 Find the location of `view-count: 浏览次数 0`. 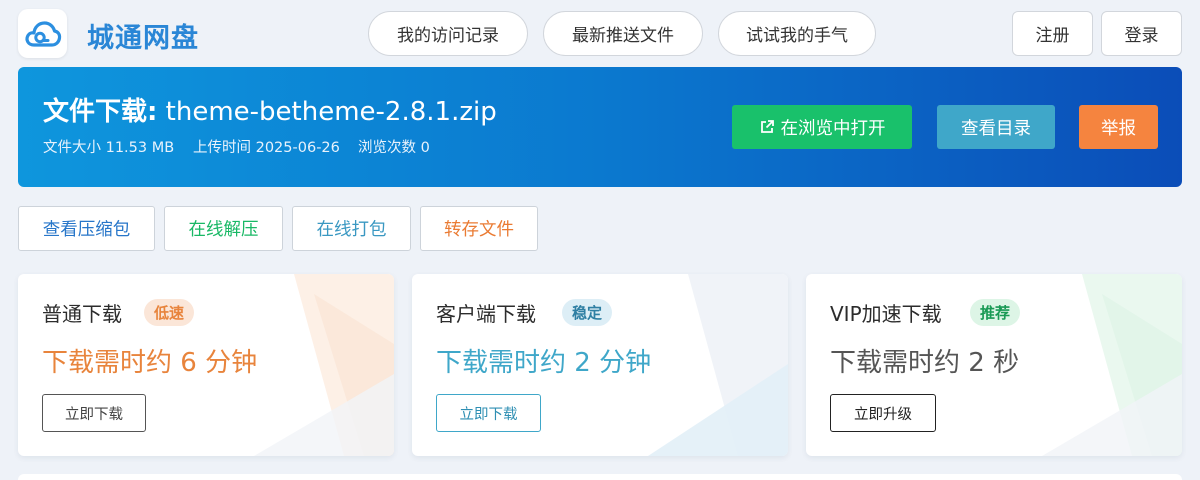

view-count: 浏览次数 0 is located at coordinates (394, 146).